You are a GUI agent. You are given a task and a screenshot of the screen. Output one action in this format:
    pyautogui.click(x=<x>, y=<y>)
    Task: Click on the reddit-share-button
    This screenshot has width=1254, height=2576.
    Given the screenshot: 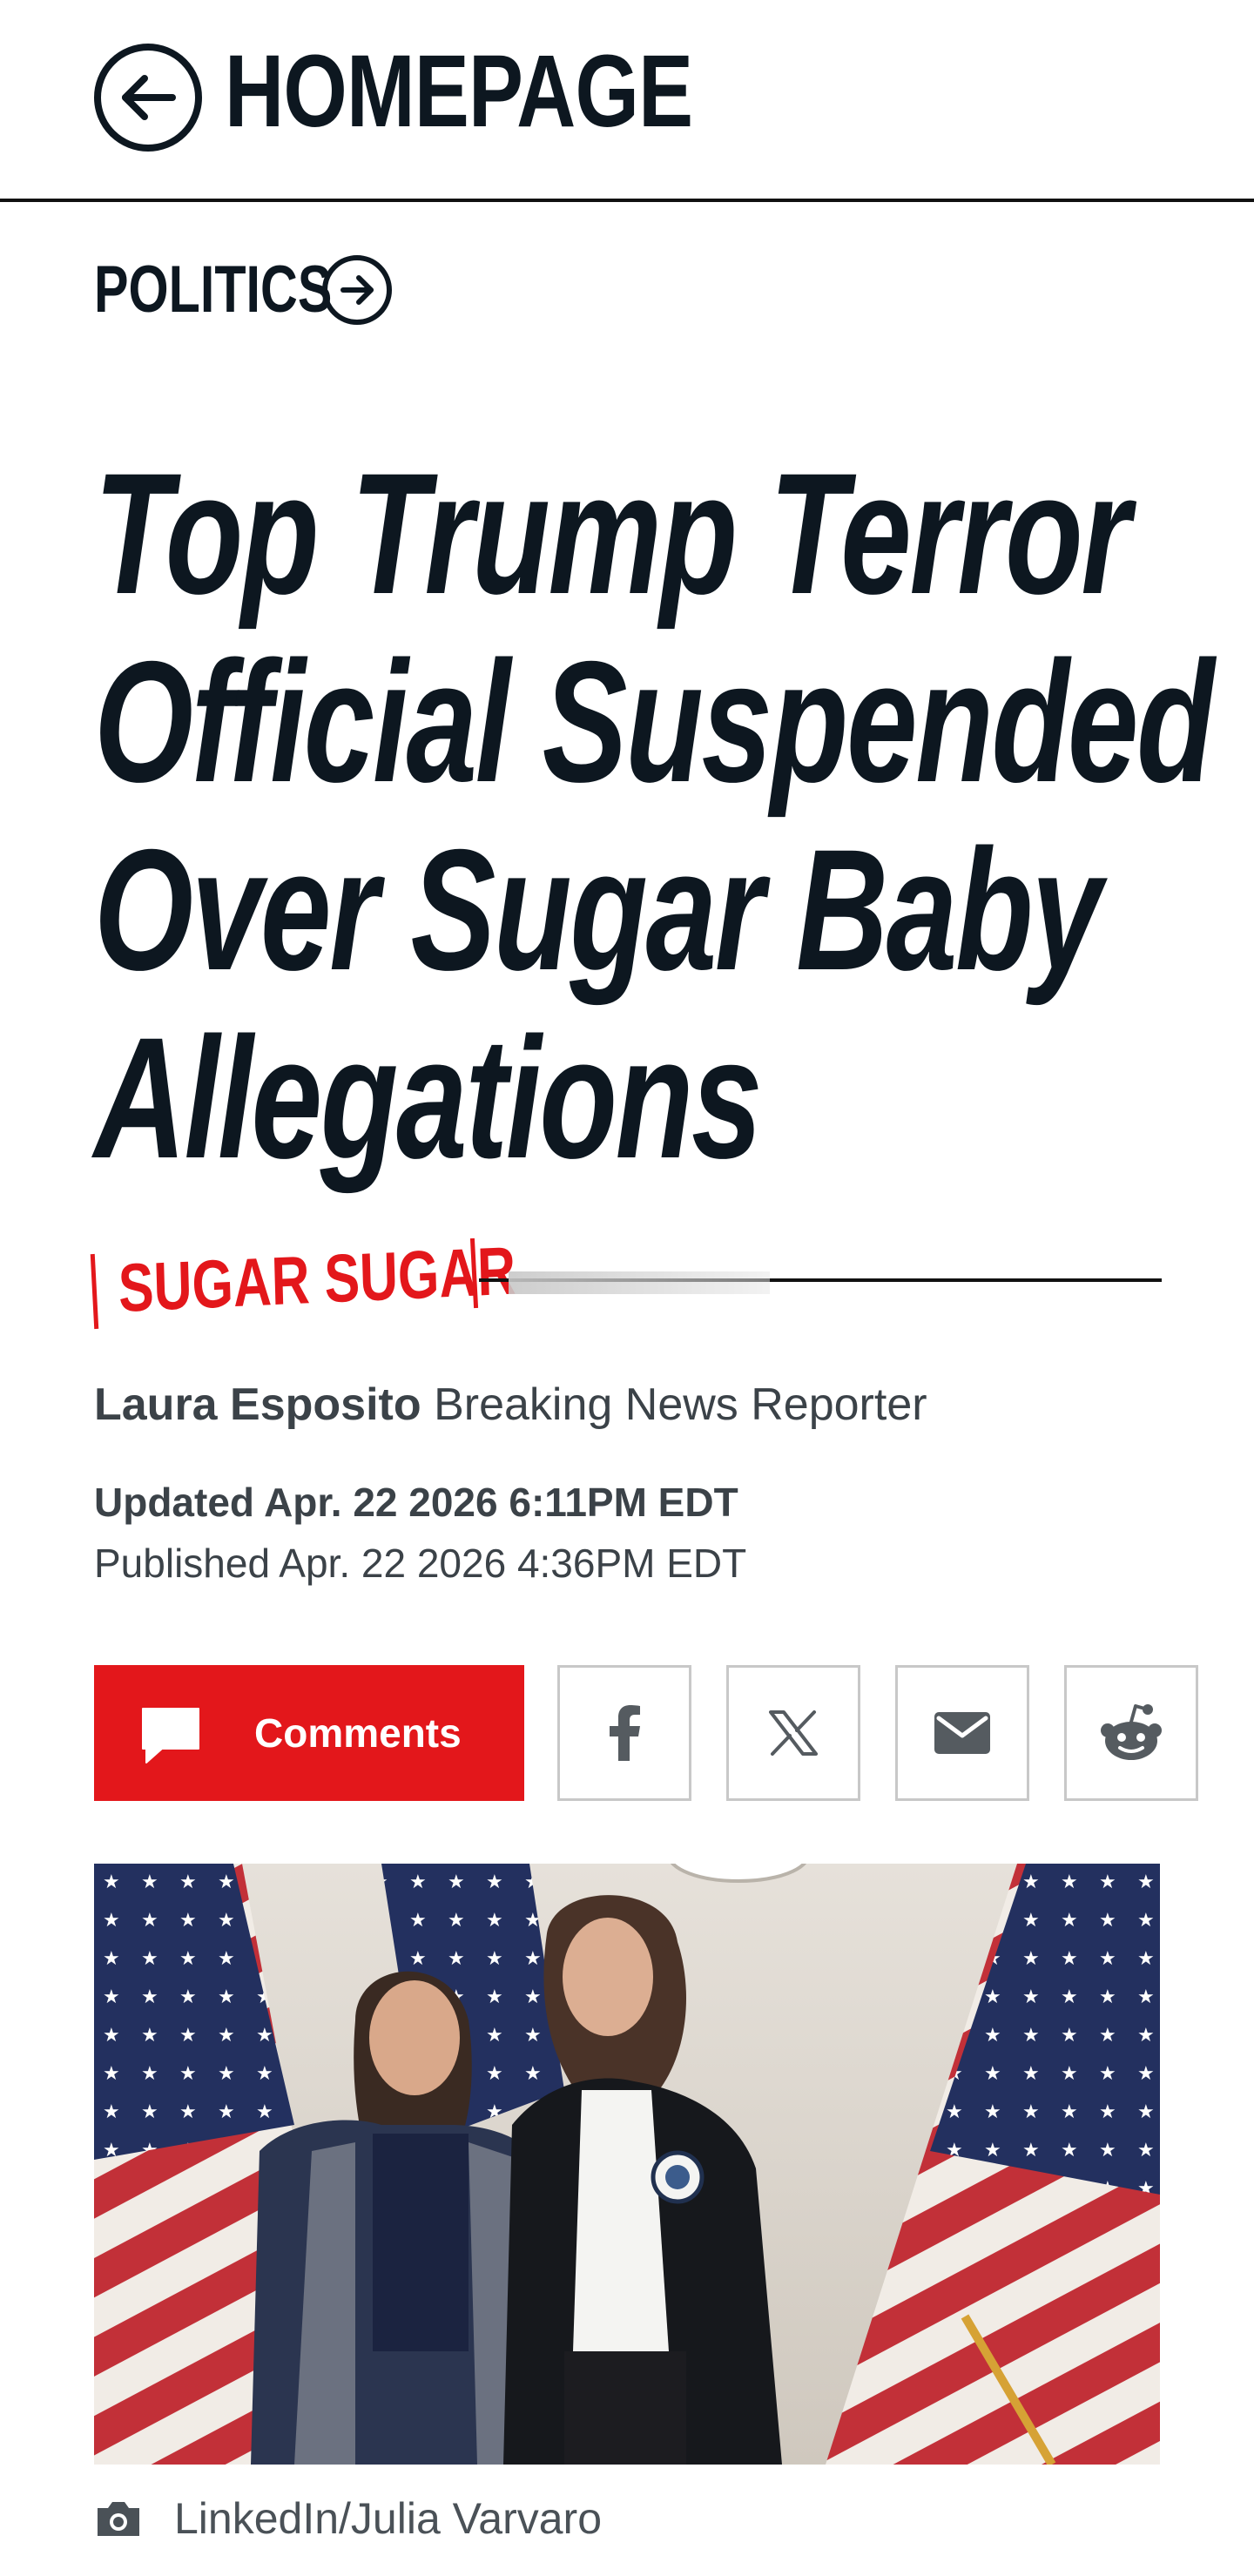 What is the action you would take?
    pyautogui.click(x=1131, y=1733)
    